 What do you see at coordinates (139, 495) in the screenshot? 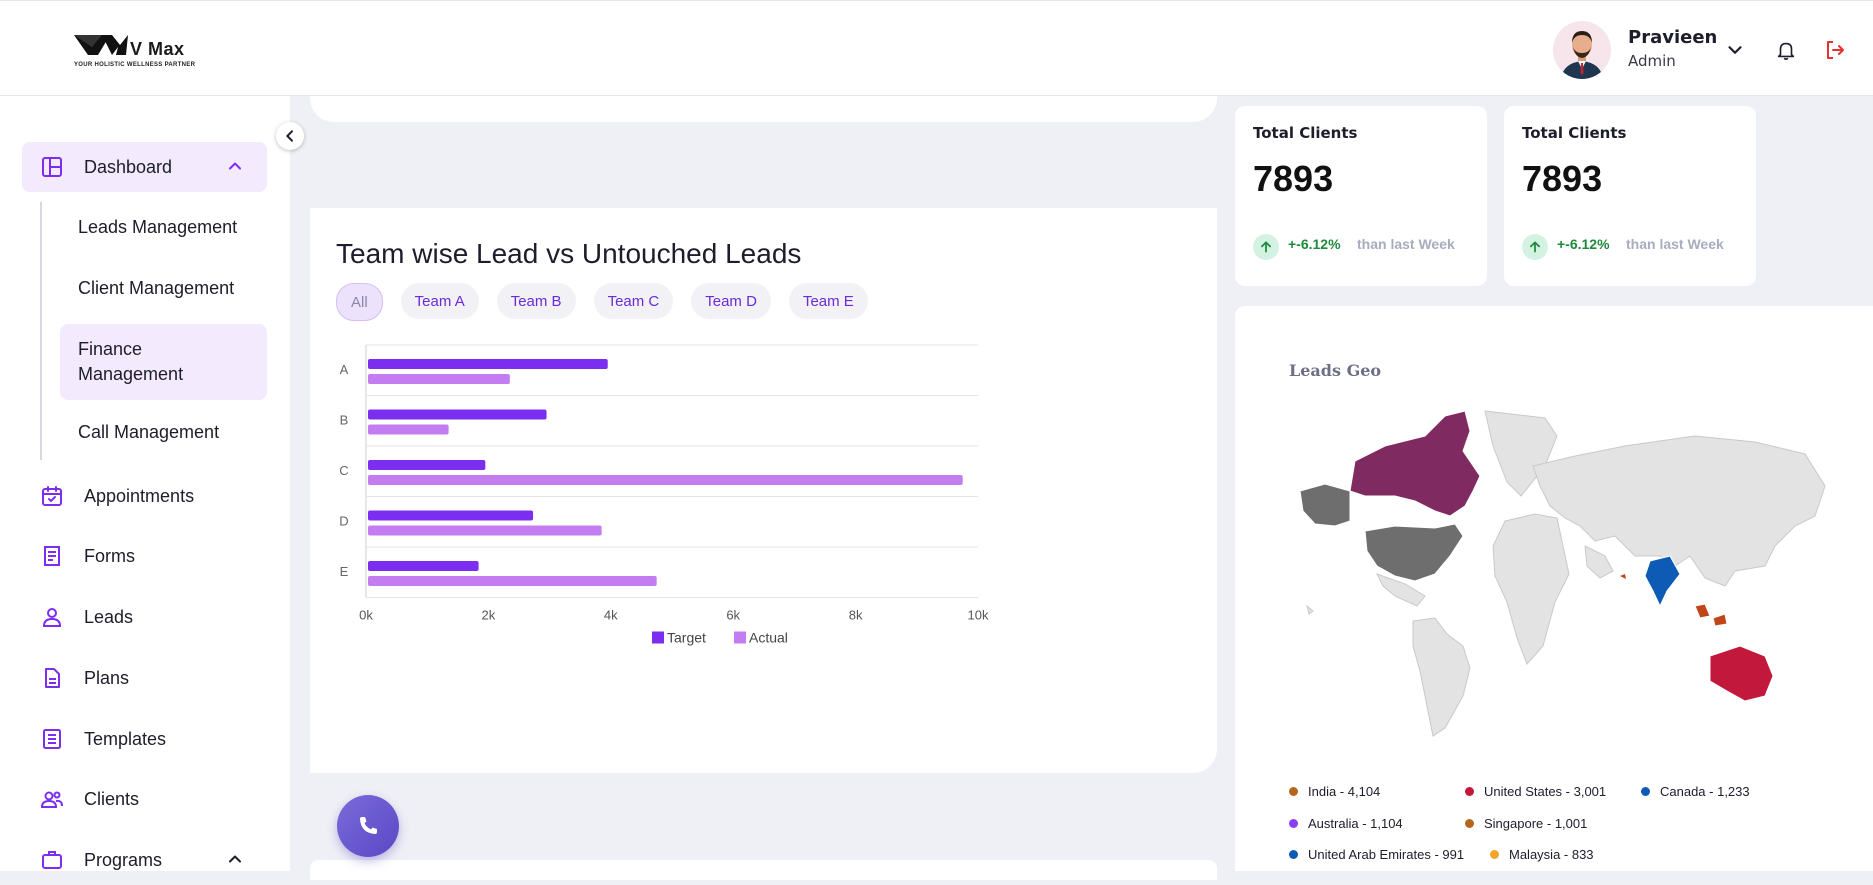
I see `sidebar-item-label: Appointments` at bounding box center [139, 495].